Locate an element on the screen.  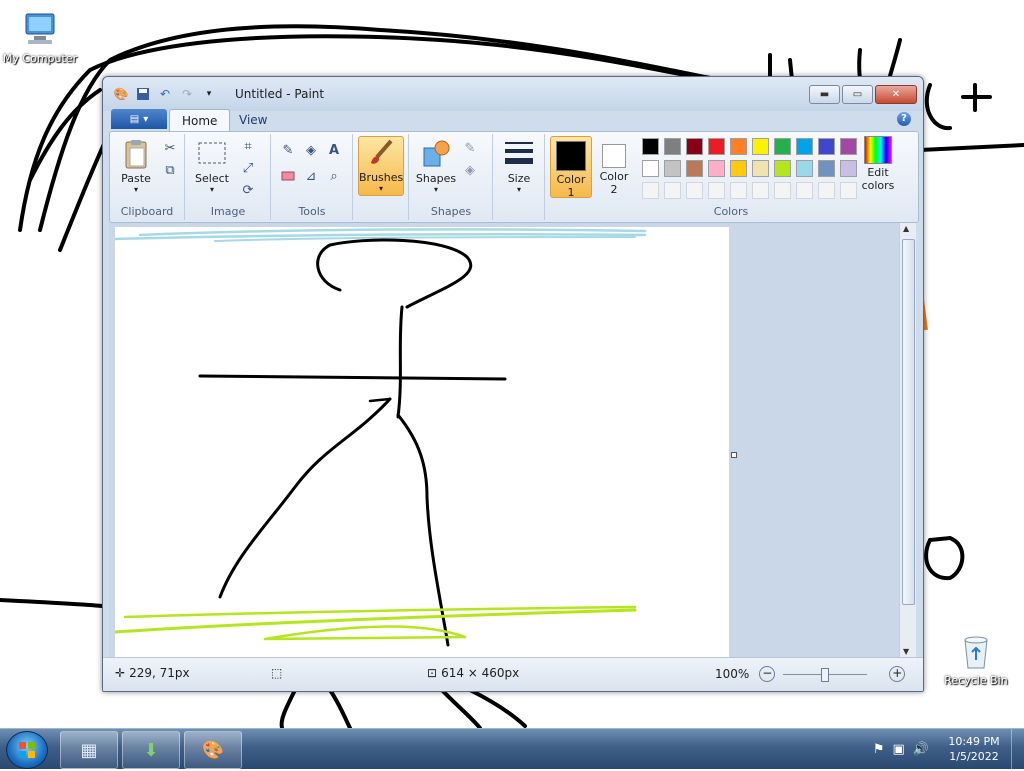
edit-colors-button: Edit colors is located at coordinates (878, 164).